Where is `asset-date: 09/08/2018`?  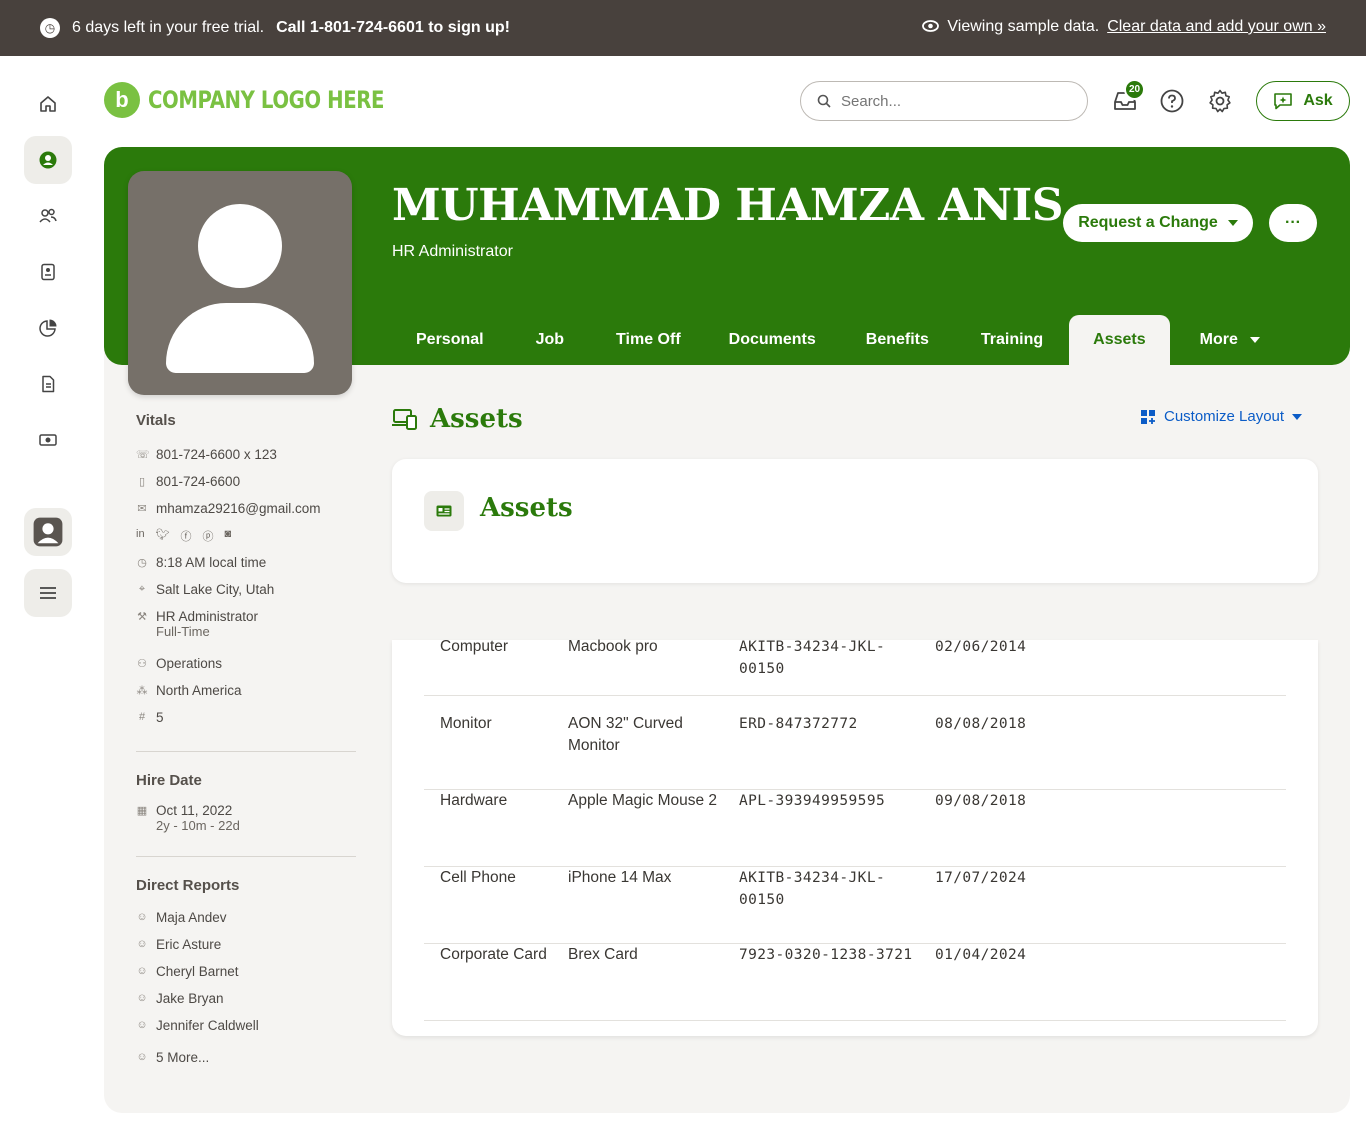 asset-date: 09/08/2018 is located at coordinates (981, 801).